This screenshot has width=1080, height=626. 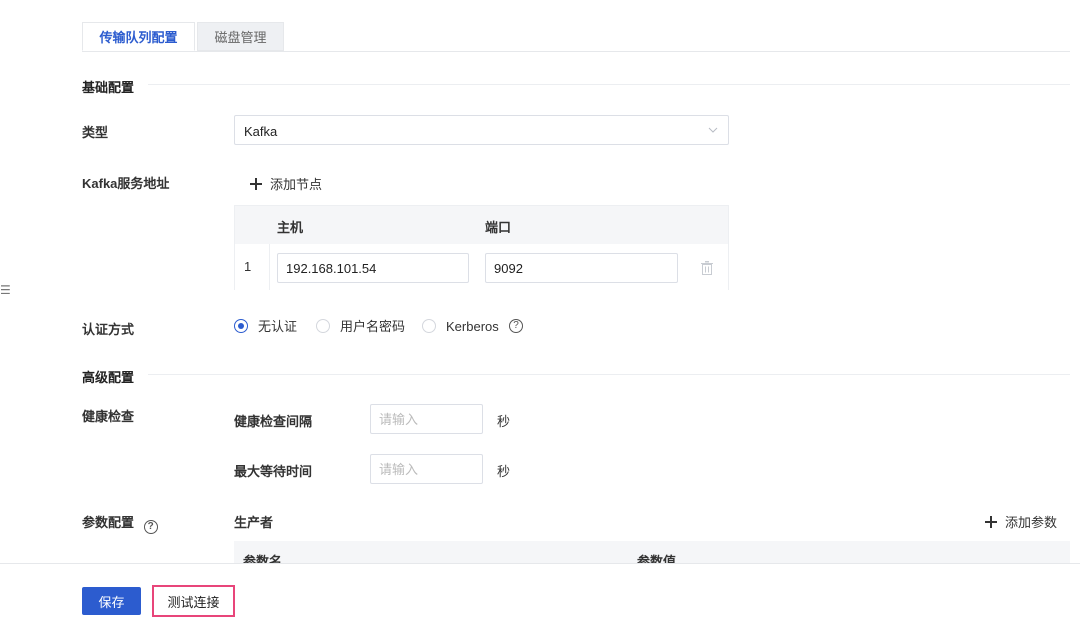 I want to click on kafka-address-label: Kafka服务地址, so click(x=126, y=183).